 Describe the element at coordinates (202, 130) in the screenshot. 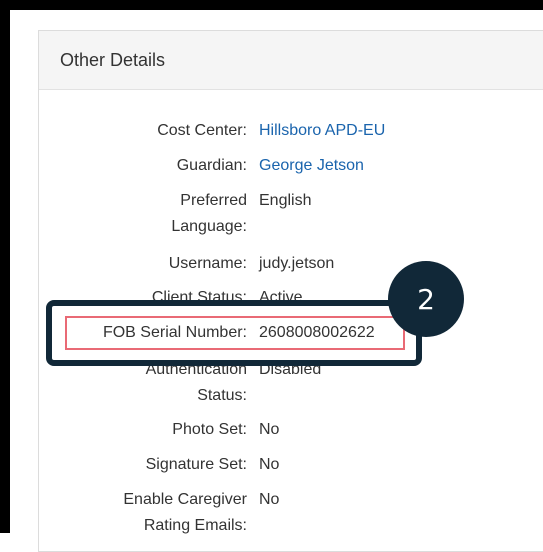

I see `field-label: Cost Center:` at that location.